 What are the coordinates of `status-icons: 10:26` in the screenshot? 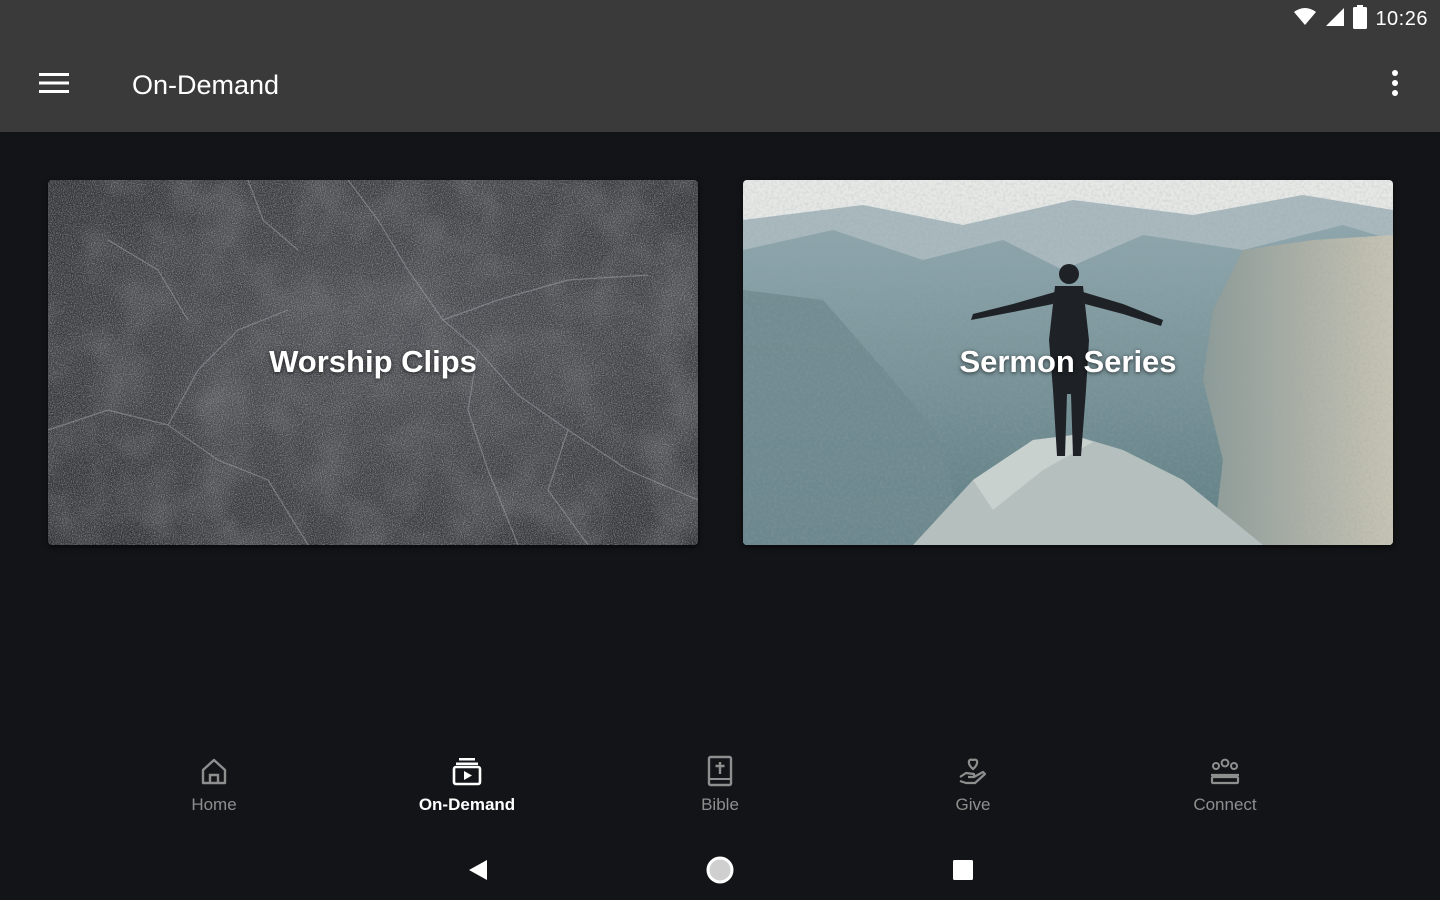 It's located at (1360, 19).